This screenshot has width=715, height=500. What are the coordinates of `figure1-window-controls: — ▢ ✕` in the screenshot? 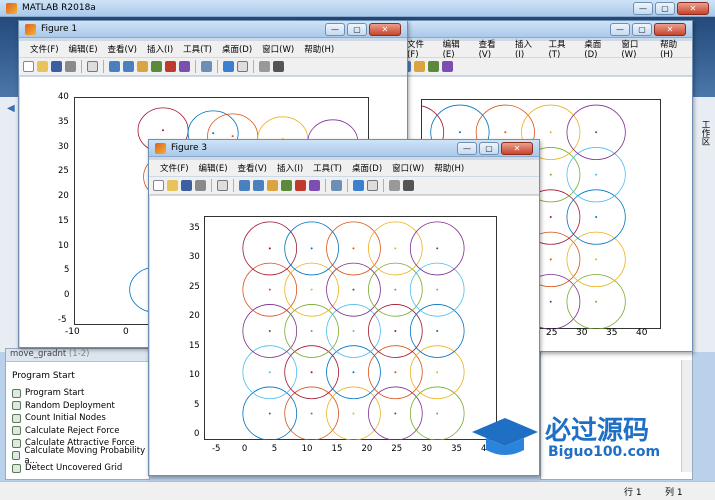 It's located at (363, 29).